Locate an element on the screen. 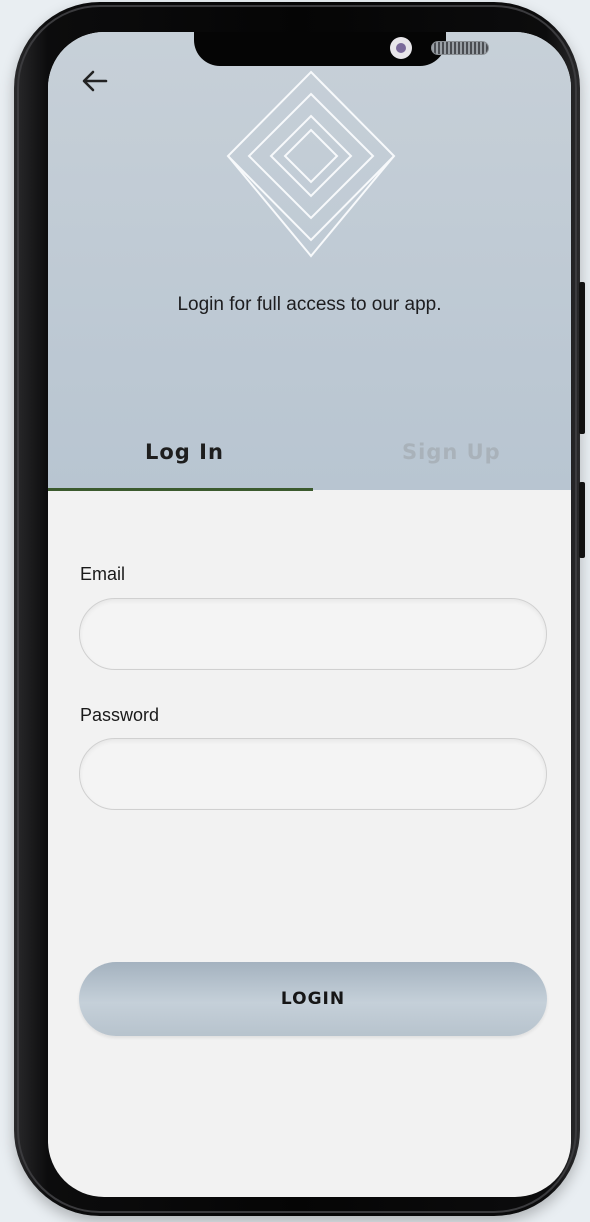  login-button: LOGIN is located at coordinates (313, 999).